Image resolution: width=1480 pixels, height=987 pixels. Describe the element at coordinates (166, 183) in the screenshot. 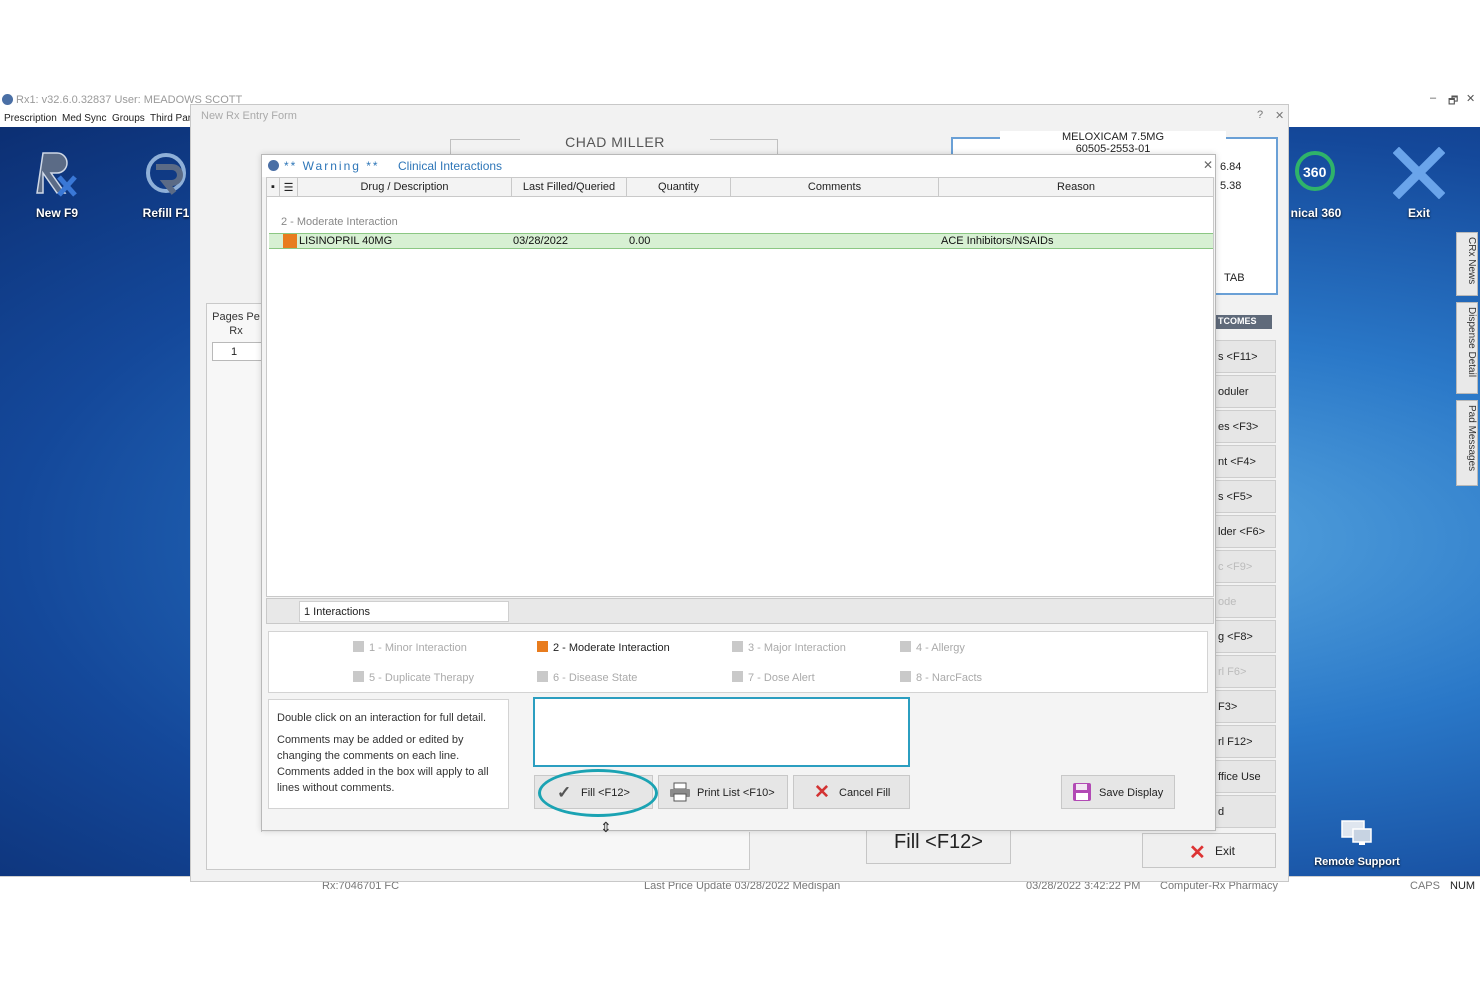

I see `refill-button: Refill F1` at that location.